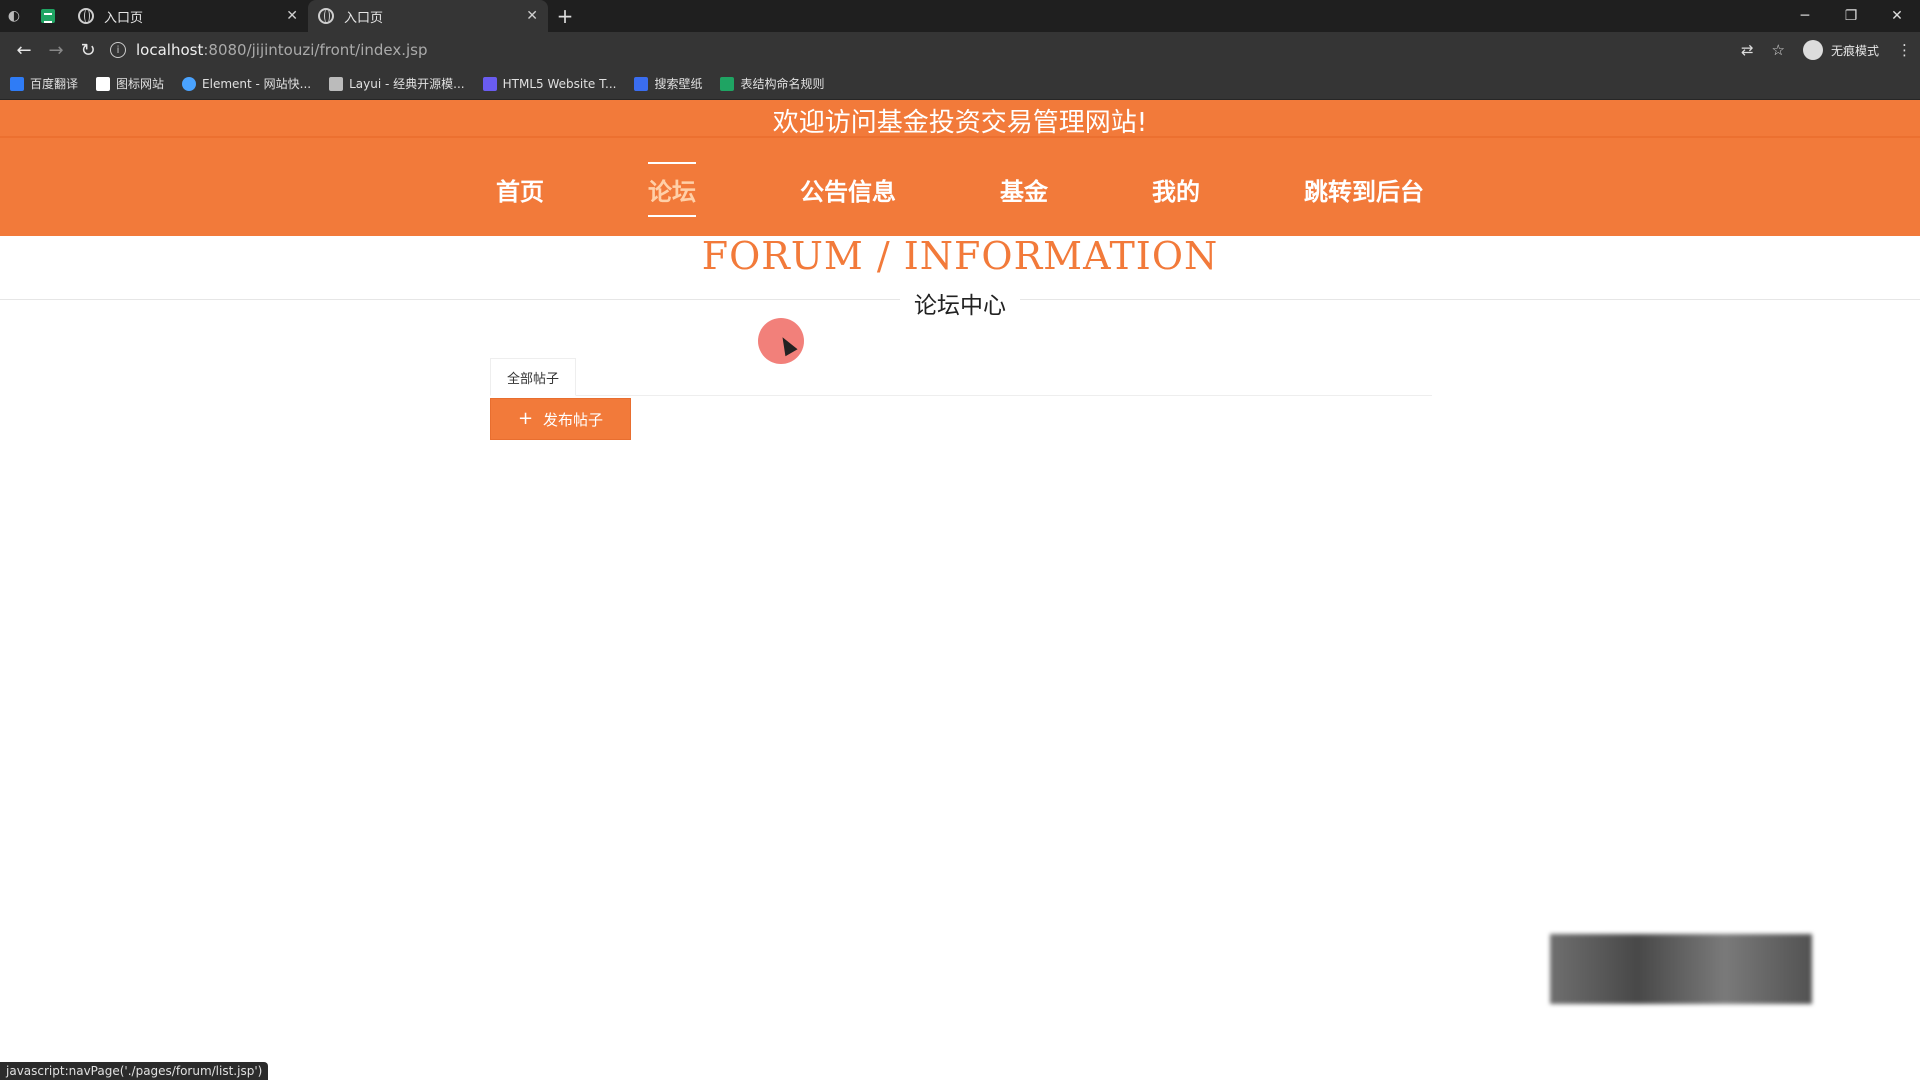 This screenshot has width=1920, height=1080. What do you see at coordinates (772, 83) in the screenshot?
I see `bookmark-item: 表结构命名规则` at bounding box center [772, 83].